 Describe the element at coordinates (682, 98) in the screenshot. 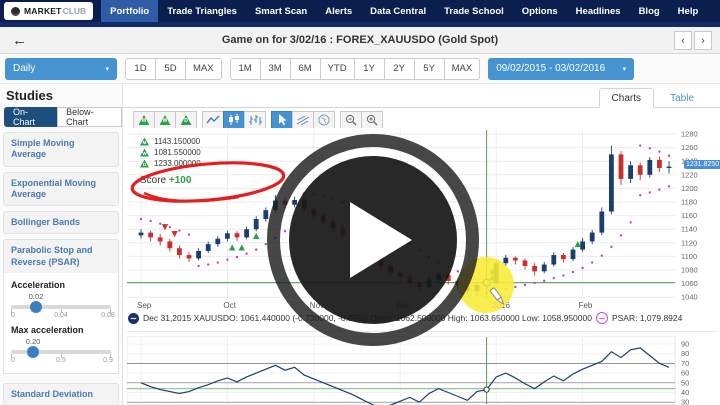

I see `tab-table: Table` at that location.